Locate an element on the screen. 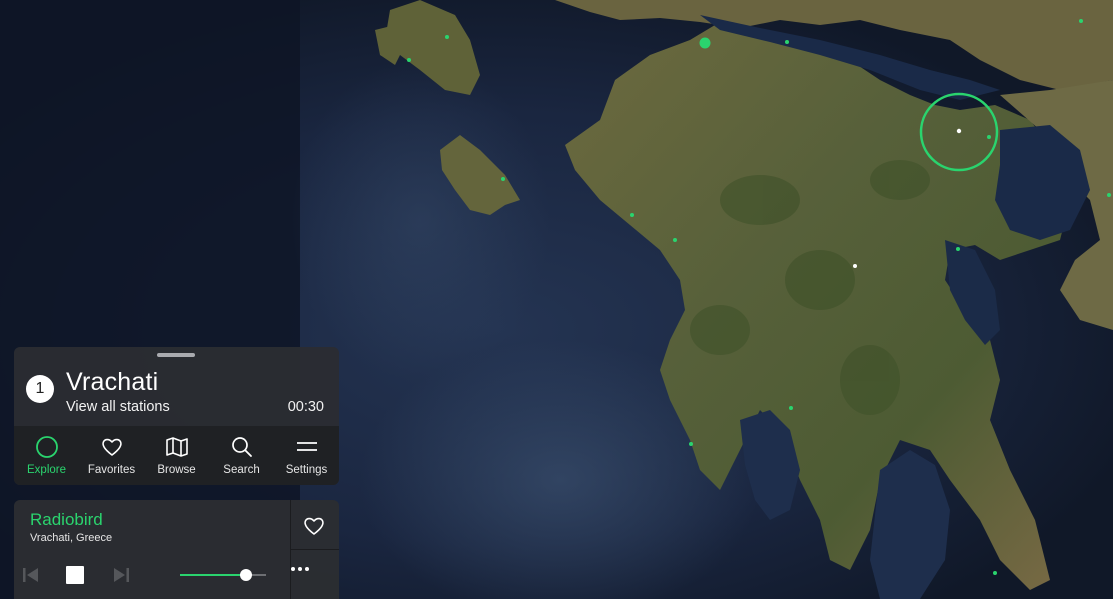 Image resolution: width=1113 pixels, height=599 pixels. volume-knob is located at coordinates (246, 575).